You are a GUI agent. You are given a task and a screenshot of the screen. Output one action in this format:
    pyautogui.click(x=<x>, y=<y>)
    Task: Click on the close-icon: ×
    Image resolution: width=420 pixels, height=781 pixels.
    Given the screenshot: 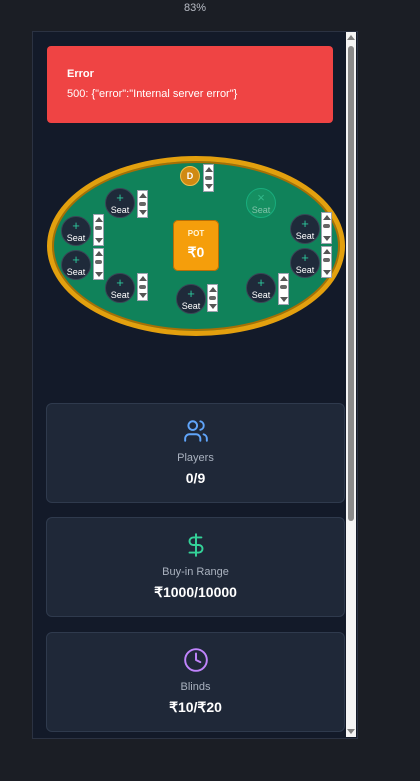 What is the action you would take?
    pyautogui.click(x=261, y=197)
    